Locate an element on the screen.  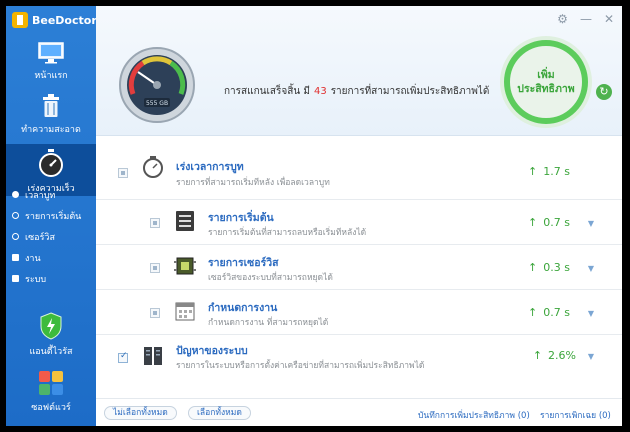
submenu-item-tasks: งาน is located at coordinates (51, 257).